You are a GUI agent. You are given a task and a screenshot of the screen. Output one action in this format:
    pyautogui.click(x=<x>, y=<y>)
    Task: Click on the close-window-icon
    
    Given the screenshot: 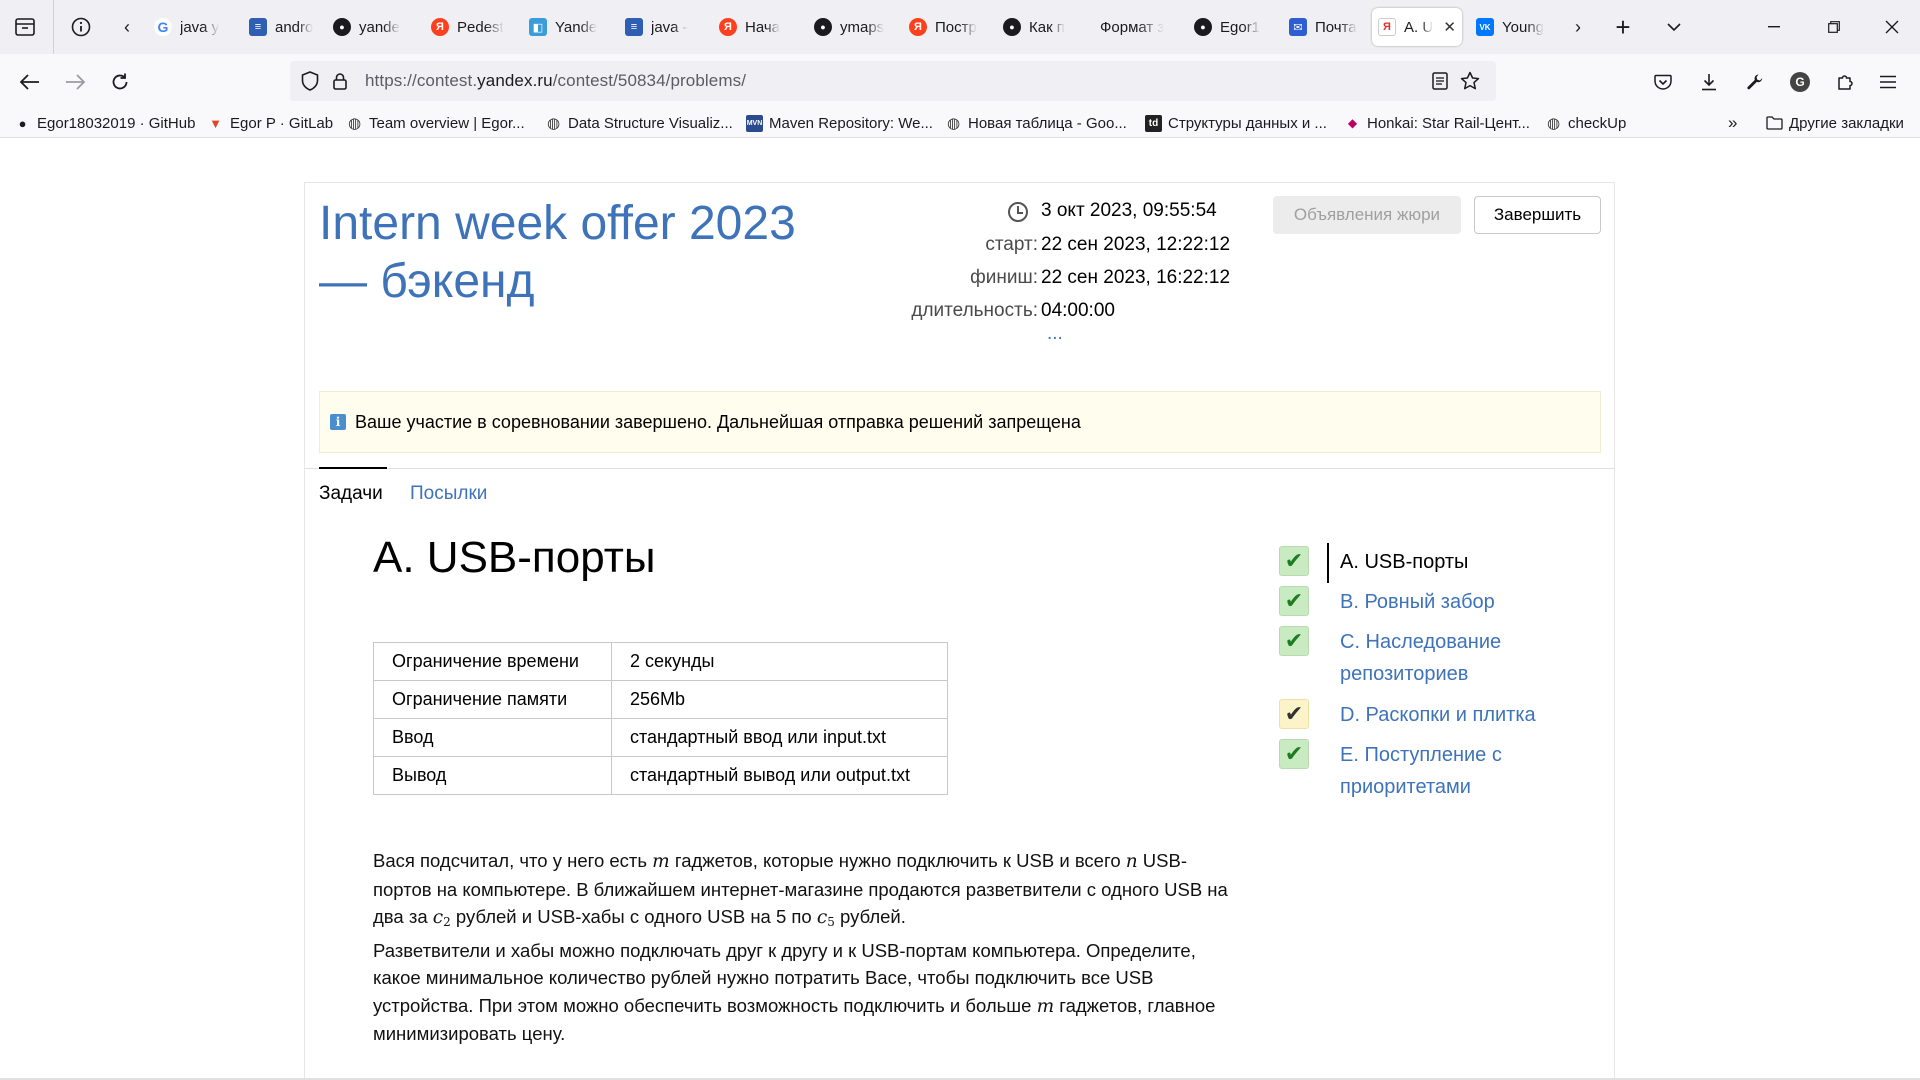 What is the action you would take?
    pyautogui.click(x=1892, y=27)
    